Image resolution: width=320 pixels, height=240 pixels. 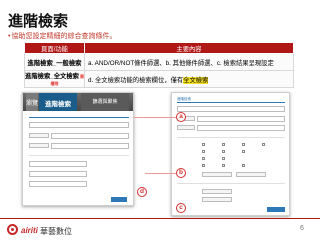 I want to click on table-cell-content: a. AND/OR/NOT條件師選、b. 其他條件師選、c. 檢索結果呈現設定, so click(x=189, y=62).